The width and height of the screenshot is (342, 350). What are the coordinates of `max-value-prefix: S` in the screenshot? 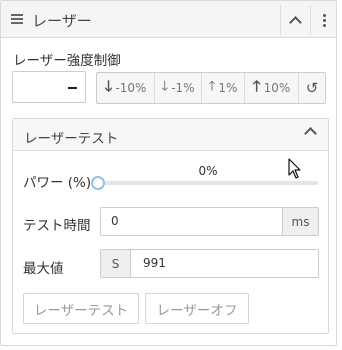 It's located at (116, 263).